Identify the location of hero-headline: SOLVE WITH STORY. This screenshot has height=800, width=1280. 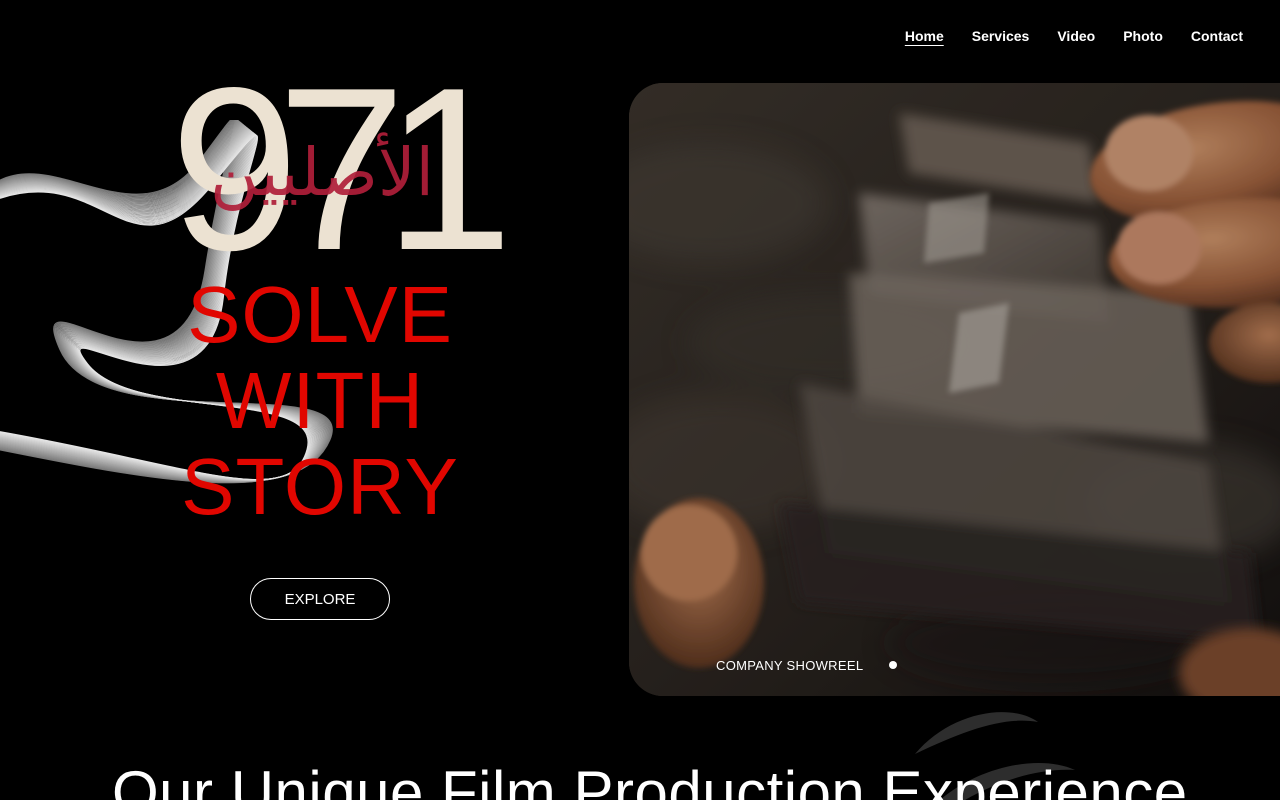
(320, 401).